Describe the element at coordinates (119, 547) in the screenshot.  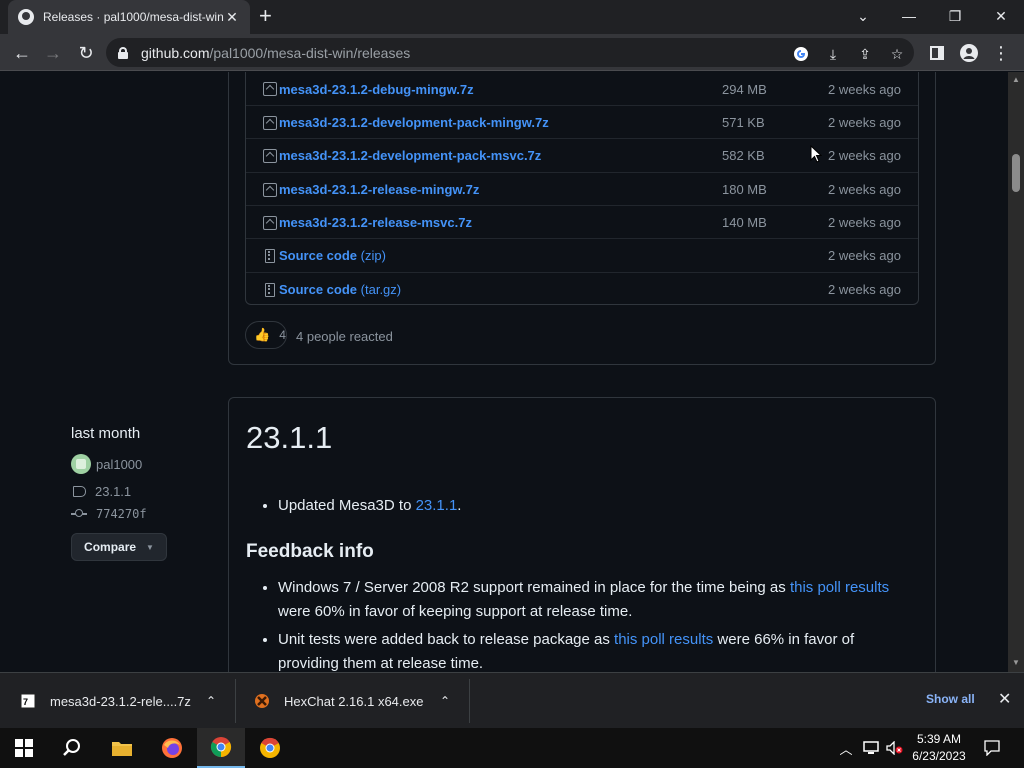
I see `compare-button: Compare ▼` at that location.